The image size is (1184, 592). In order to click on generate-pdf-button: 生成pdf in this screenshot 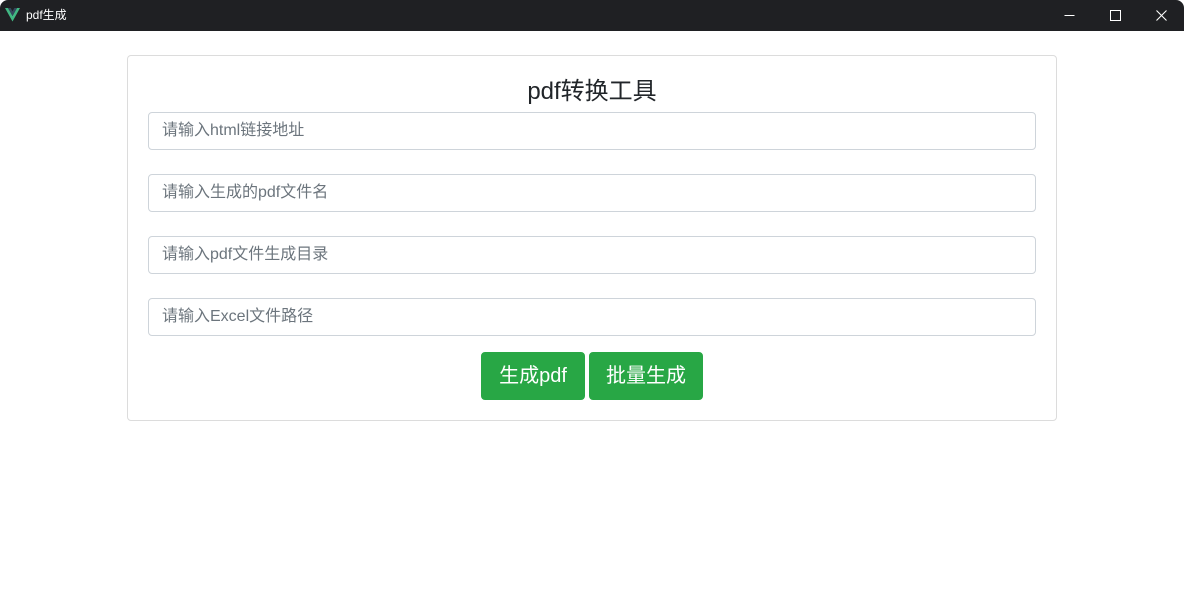, I will do `click(533, 376)`.